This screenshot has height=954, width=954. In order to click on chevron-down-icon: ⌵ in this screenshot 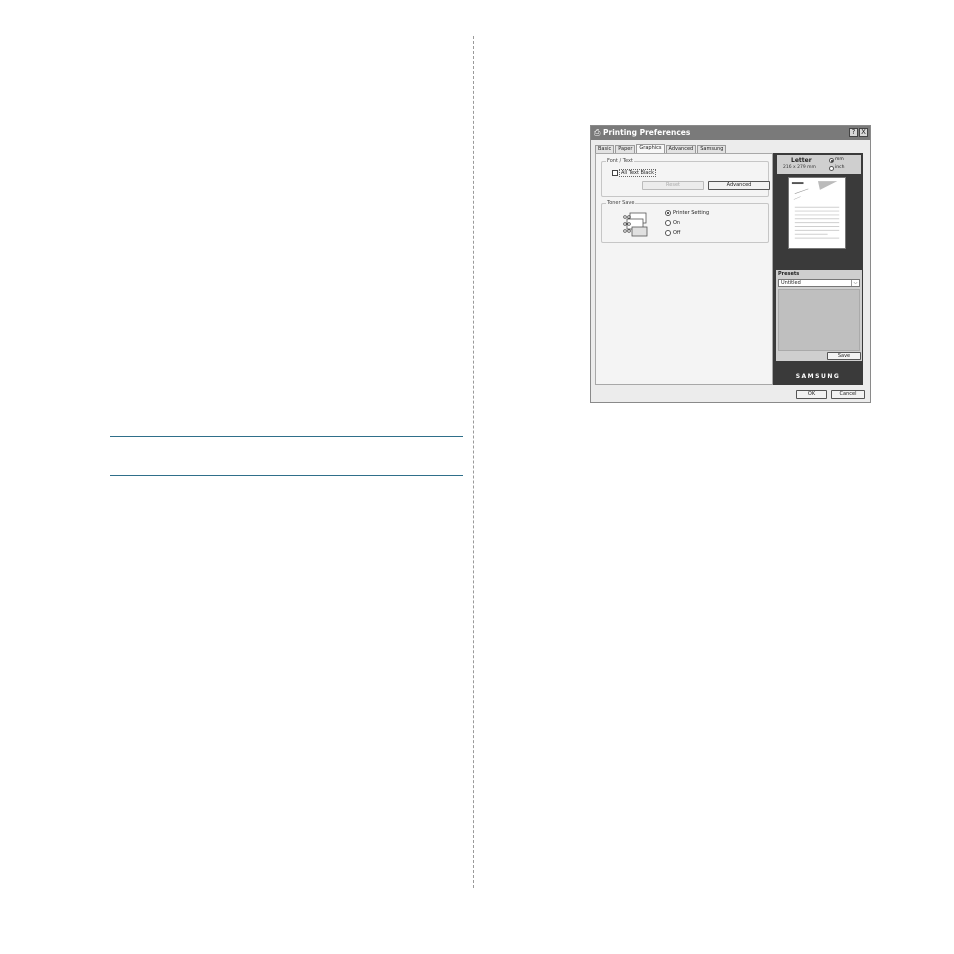, I will do `click(855, 283)`.